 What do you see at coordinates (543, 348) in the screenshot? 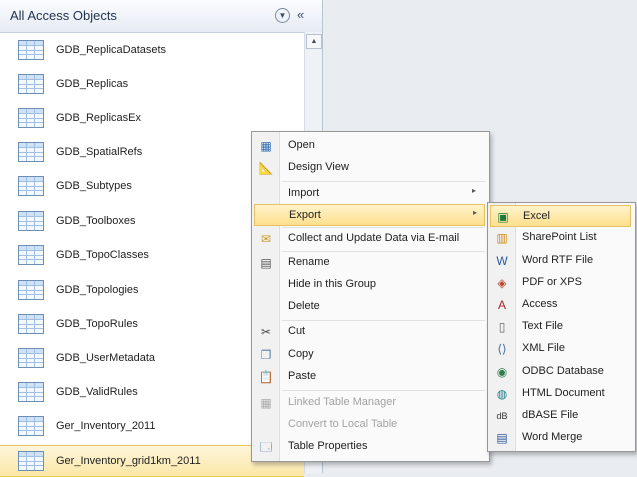
I see `menu-label: XML File` at bounding box center [543, 348].